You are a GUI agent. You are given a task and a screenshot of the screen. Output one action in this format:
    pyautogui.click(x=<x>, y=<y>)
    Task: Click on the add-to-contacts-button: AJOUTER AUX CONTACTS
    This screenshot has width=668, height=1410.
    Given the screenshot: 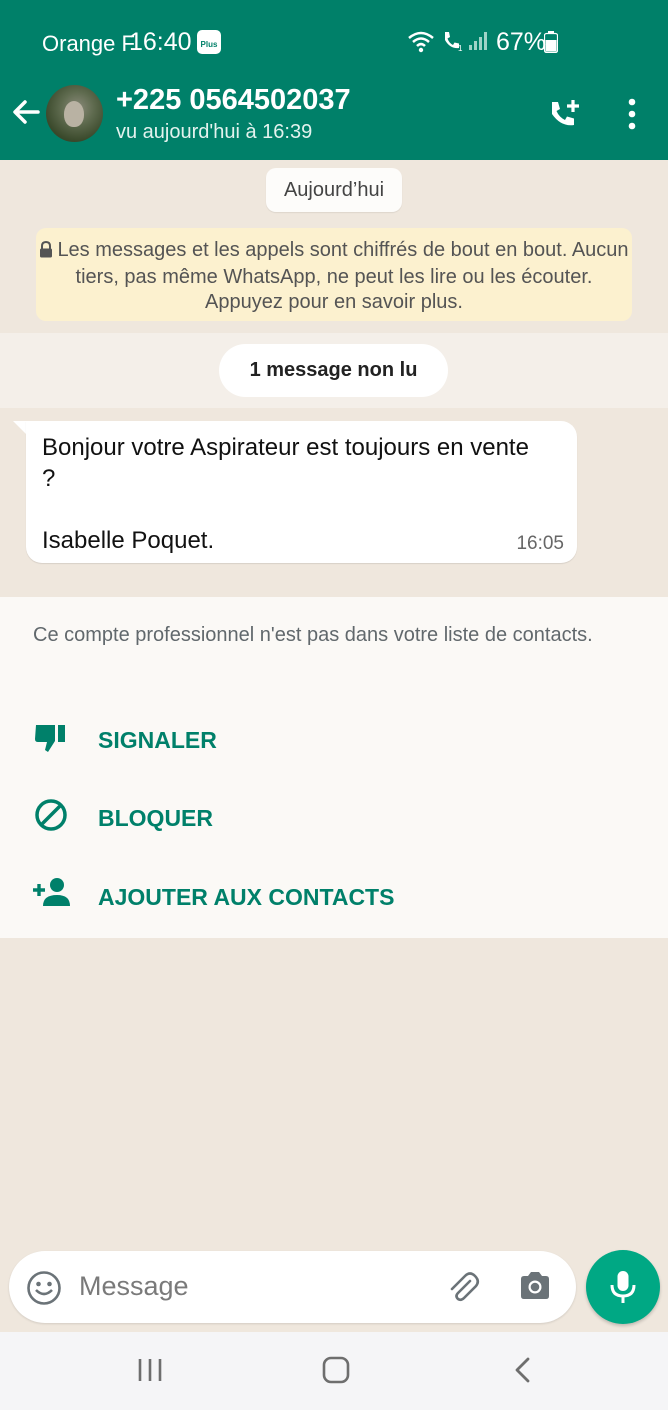 What is the action you would take?
    pyautogui.click(x=334, y=895)
    